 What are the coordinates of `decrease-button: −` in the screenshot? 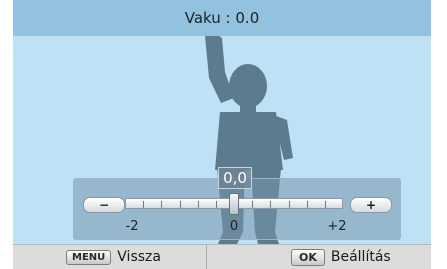 It's located at (104, 205).